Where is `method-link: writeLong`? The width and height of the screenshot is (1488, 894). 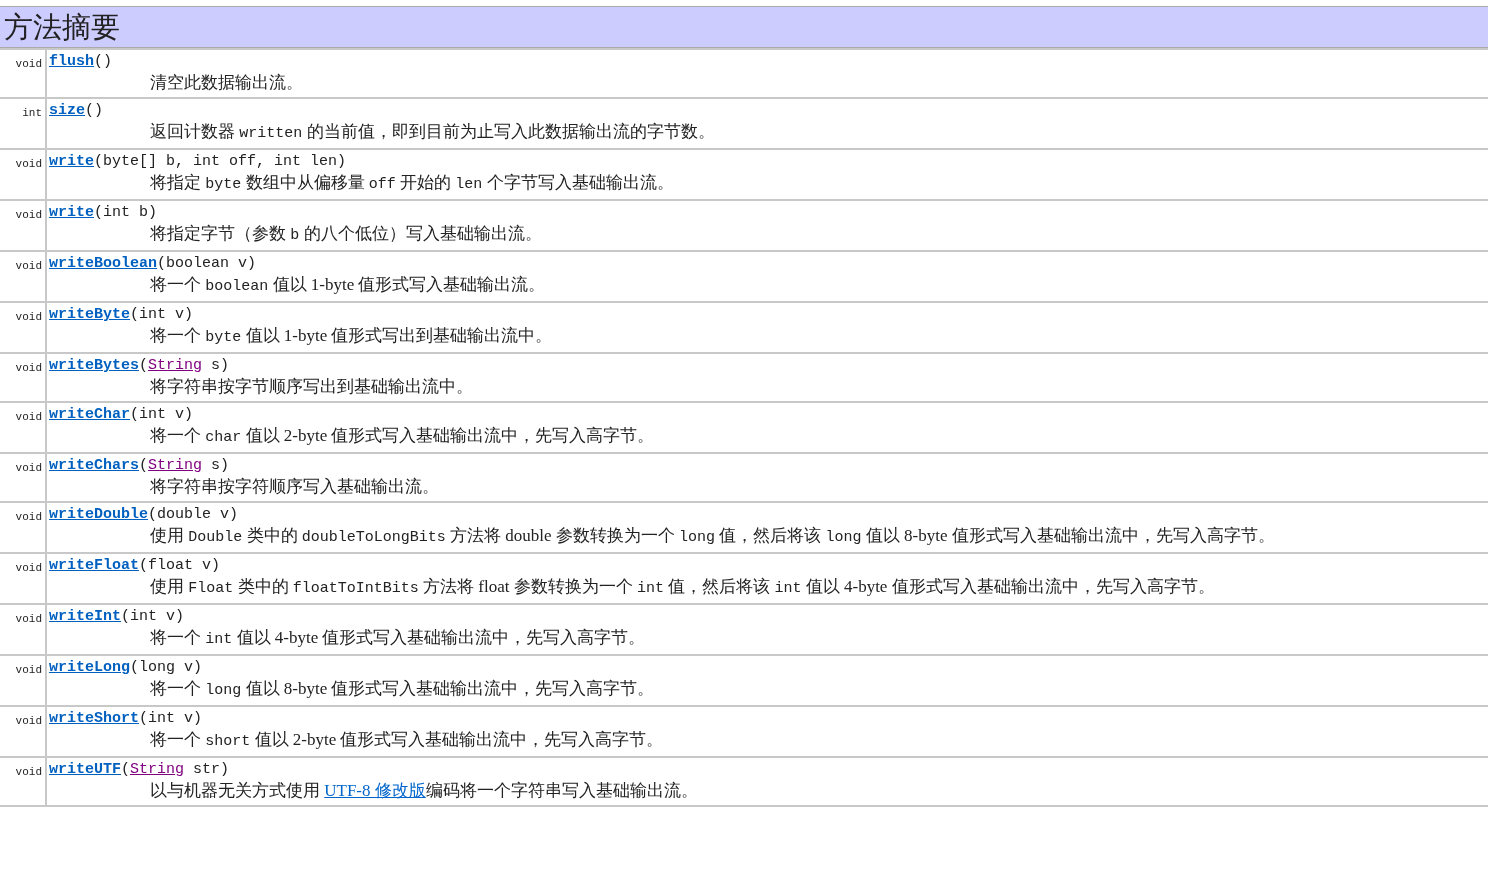
method-link: writeLong is located at coordinates (89, 667).